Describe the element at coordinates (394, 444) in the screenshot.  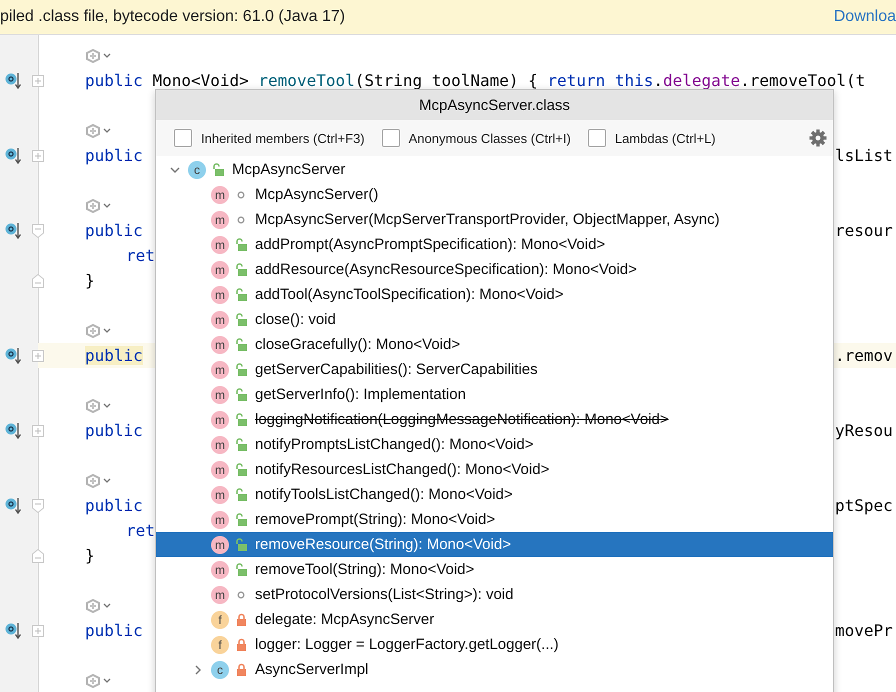
I see `member-name: notifyPromptsListChanged(): Mono<Void>` at that location.